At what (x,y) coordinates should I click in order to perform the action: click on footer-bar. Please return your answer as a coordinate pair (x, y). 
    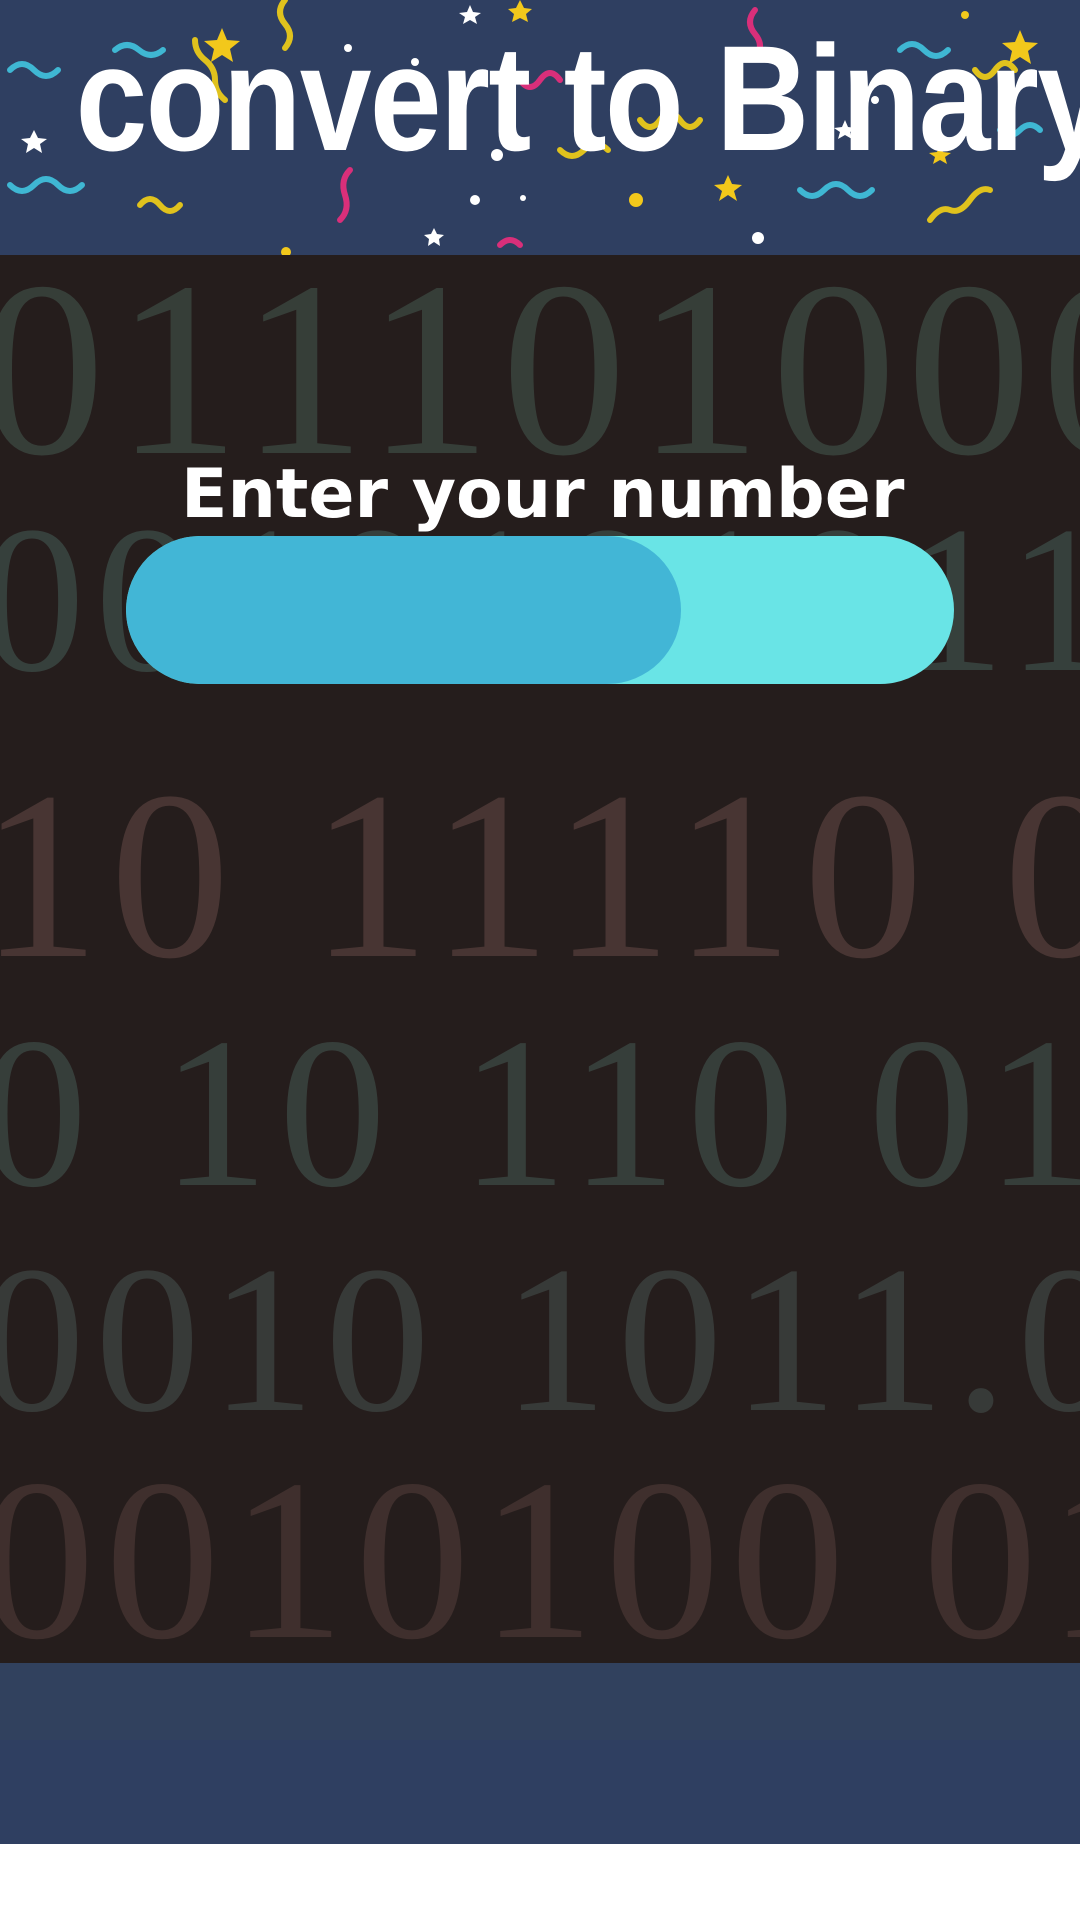
    Looking at the image, I should click on (540, 1792).